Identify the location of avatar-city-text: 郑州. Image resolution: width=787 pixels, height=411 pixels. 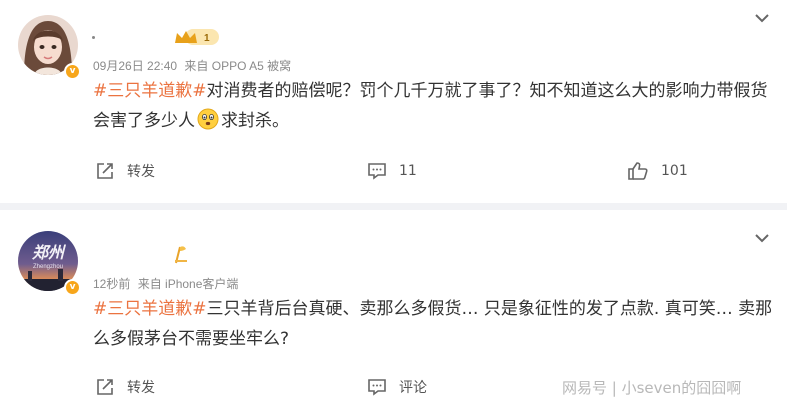
(49, 252).